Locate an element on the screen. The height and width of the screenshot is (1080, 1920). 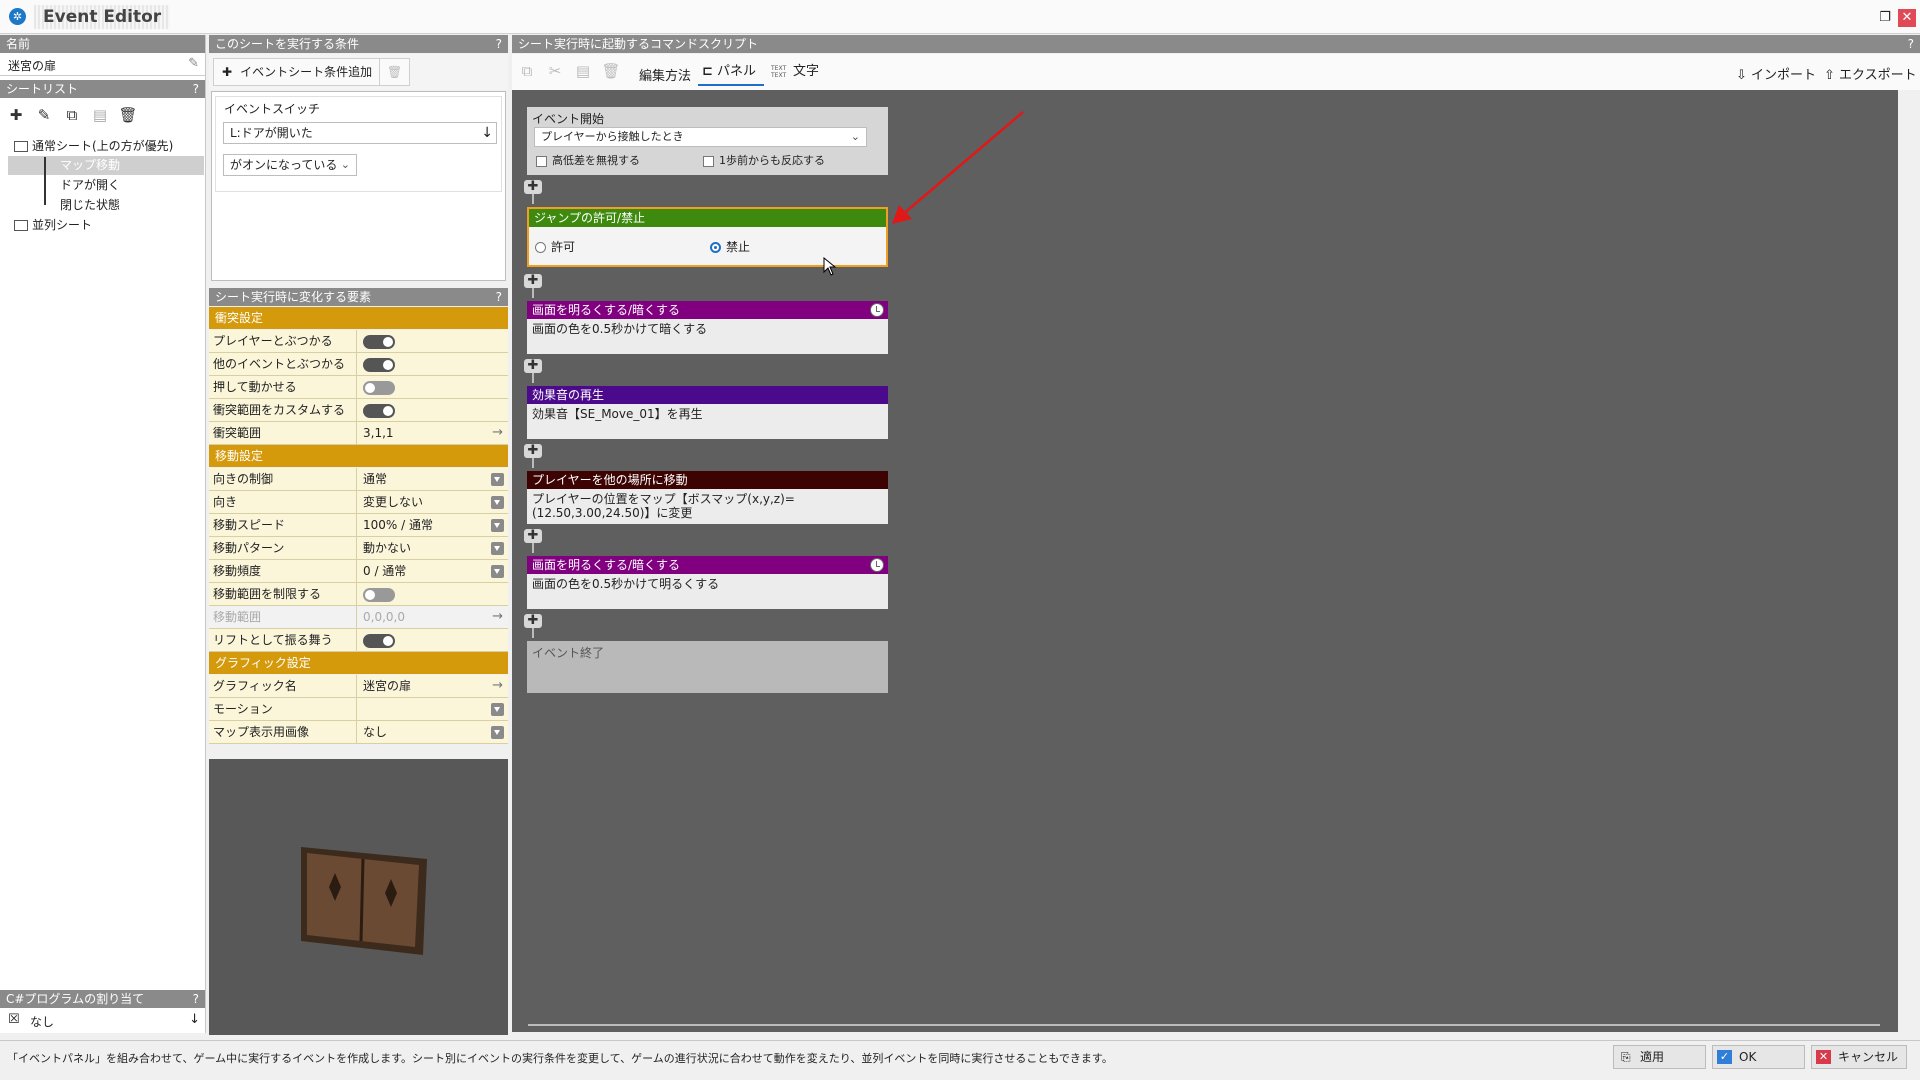
tree-item-parallel-sheets: 並列シート is located at coordinates (53, 225).